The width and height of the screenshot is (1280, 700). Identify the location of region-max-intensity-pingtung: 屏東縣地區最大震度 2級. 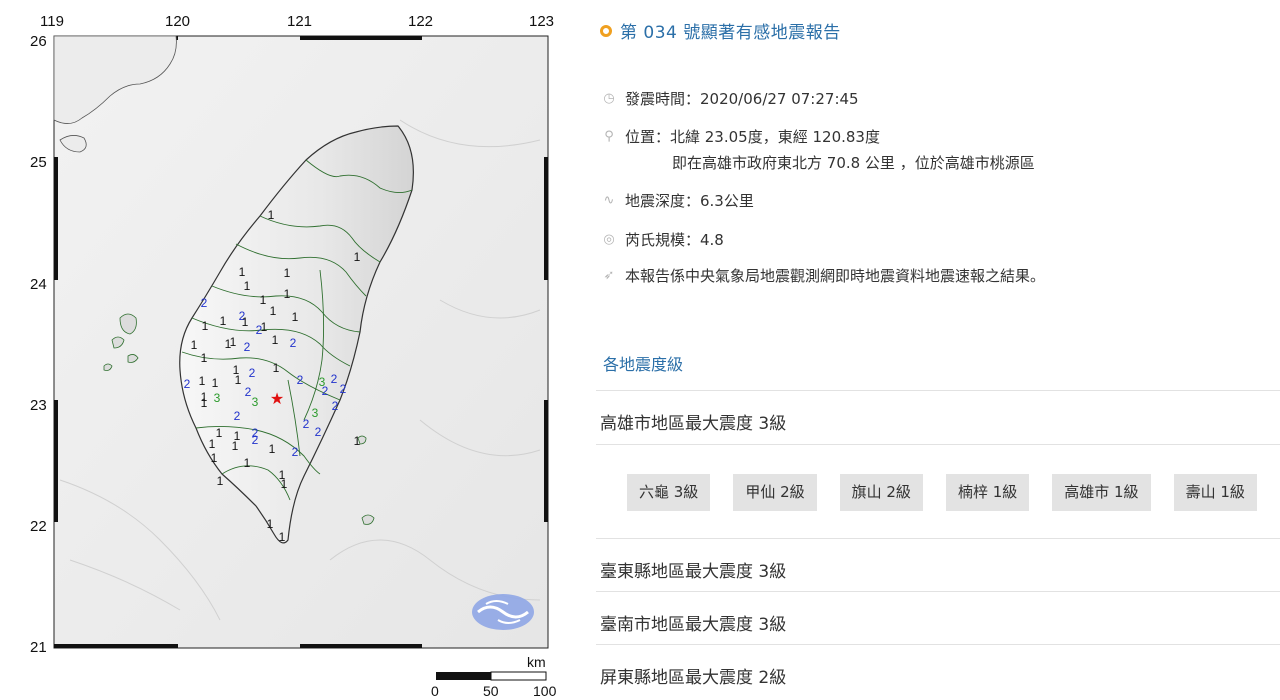
(693, 675).